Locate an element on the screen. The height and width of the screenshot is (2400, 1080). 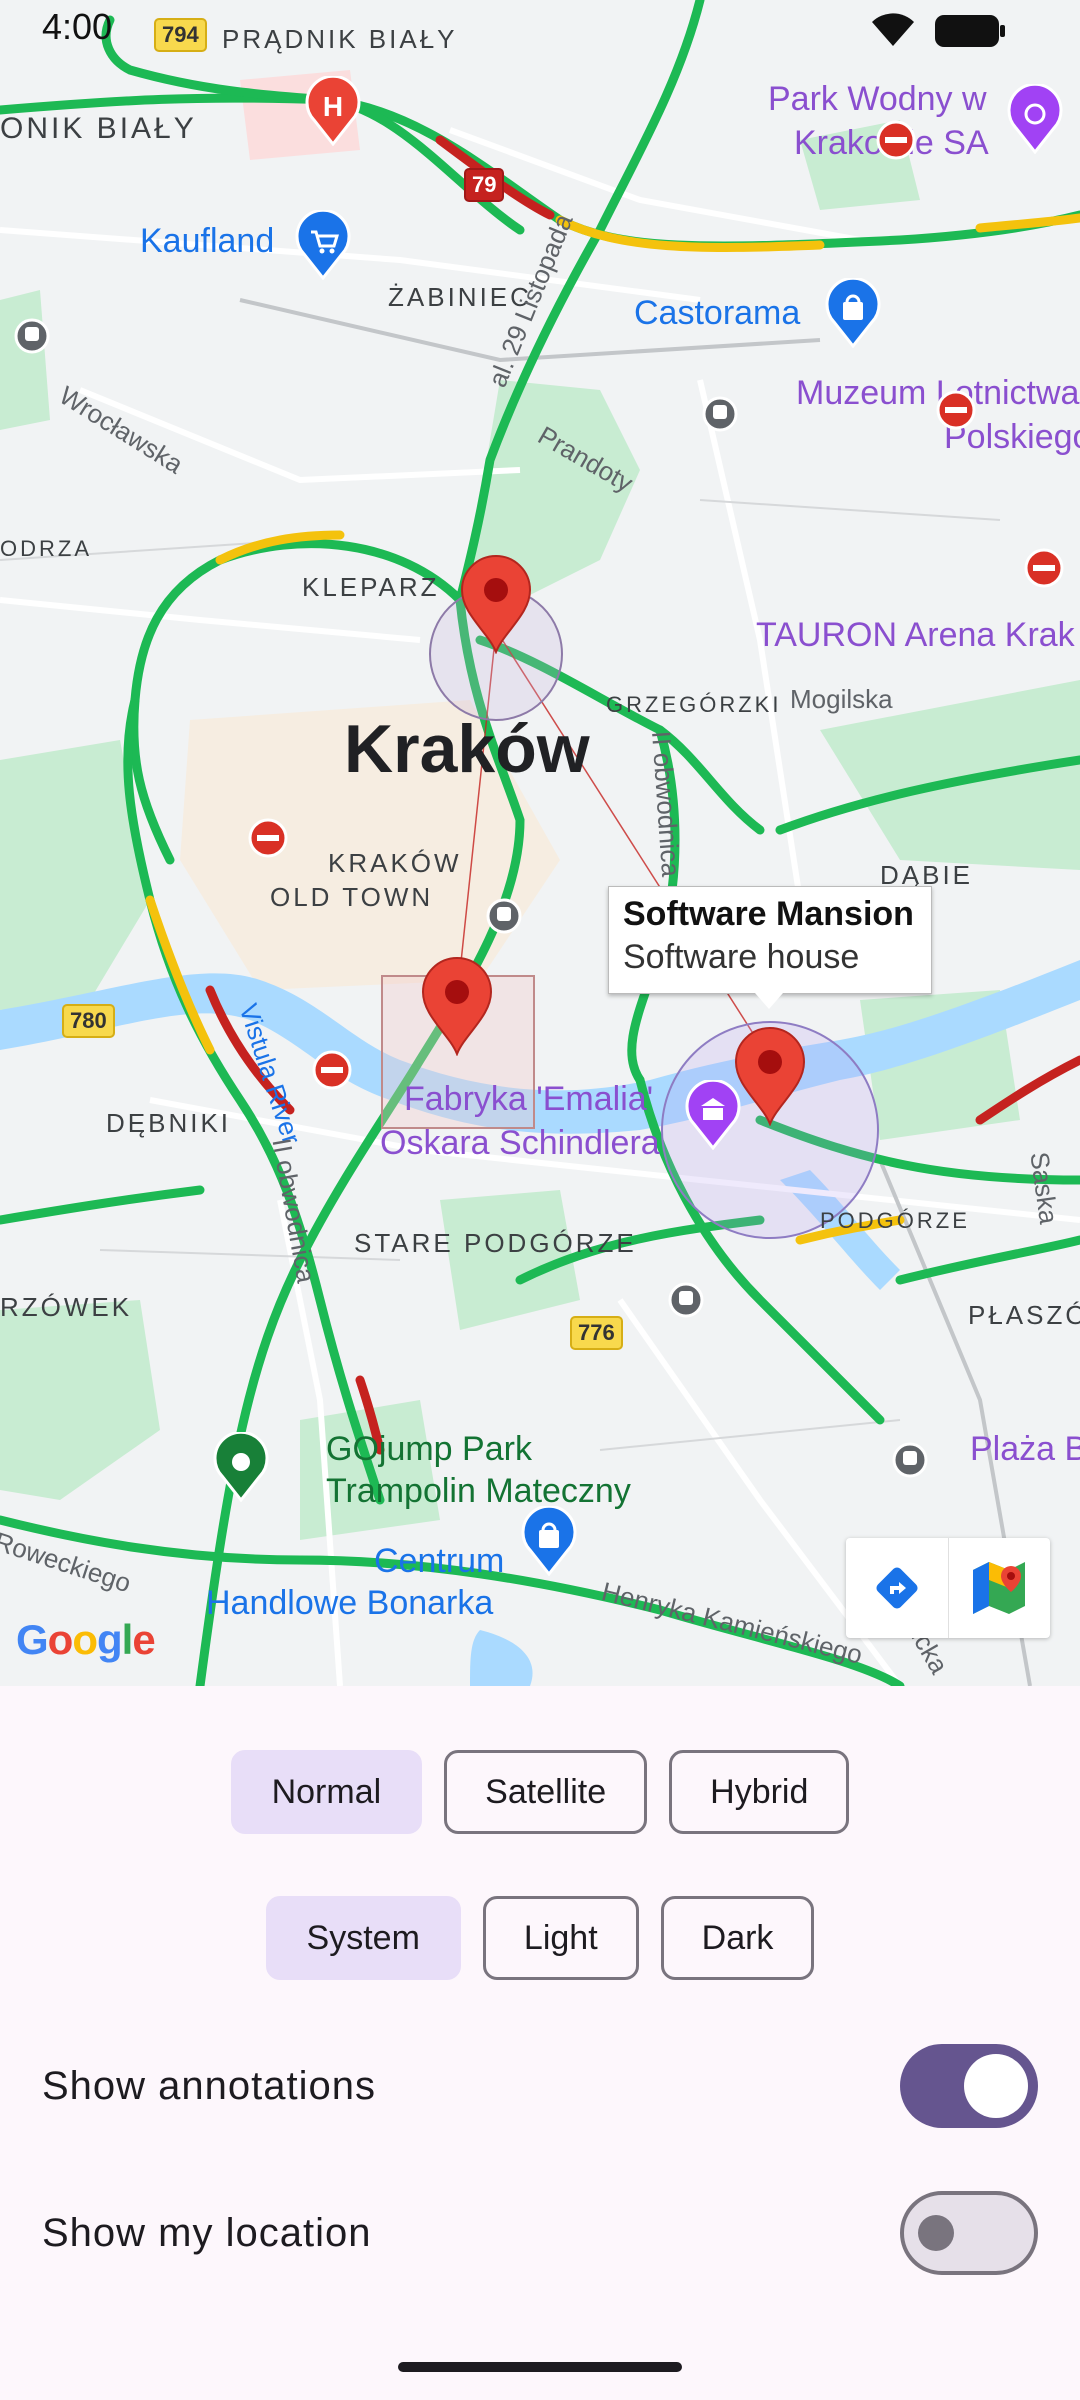
poi-label-fabryka: Fabryka 'Emalia' is located at coordinates (528, 1099).